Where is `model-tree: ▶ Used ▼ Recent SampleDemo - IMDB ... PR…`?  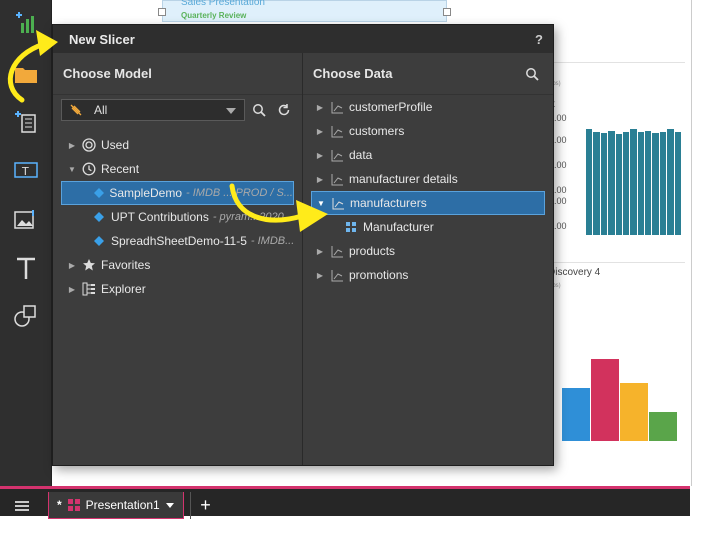
model-tree: ▶ Used ▼ Recent SampleDemo - IMDB ... PR… is located at coordinates (177, 217).